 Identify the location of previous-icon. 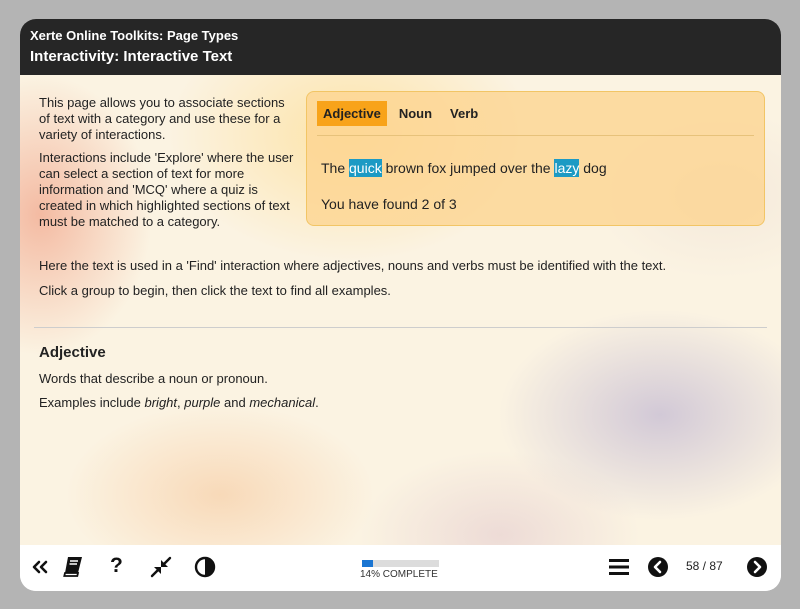
(658, 567).